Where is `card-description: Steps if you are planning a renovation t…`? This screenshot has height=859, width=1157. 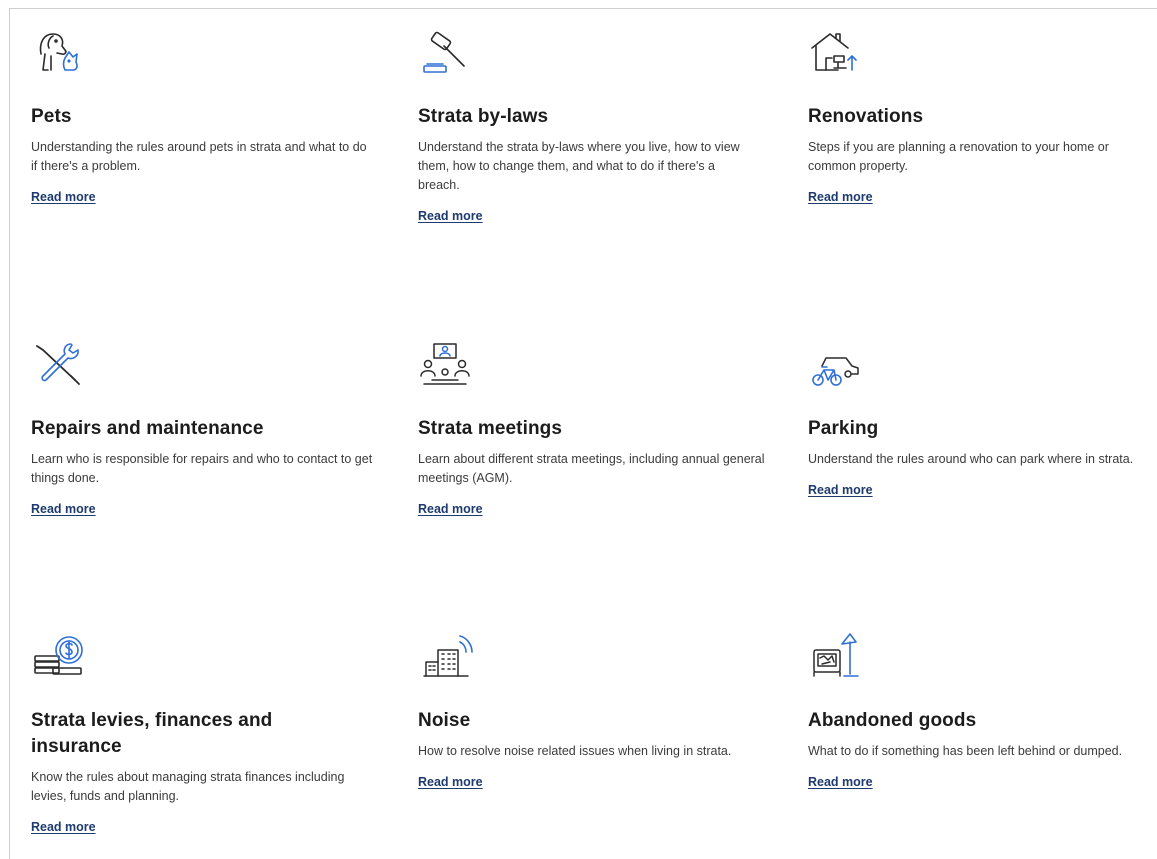 card-description: Steps if you are planning a renovation t… is located at coordinates (958, 156).